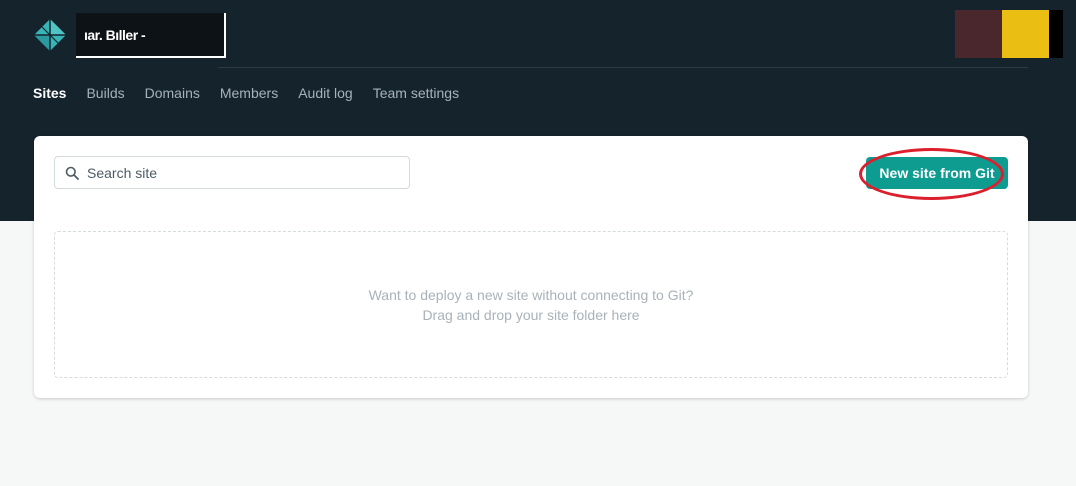 The image size is (1076, 486). I want to click on user-avatar, so click(1009, 34).